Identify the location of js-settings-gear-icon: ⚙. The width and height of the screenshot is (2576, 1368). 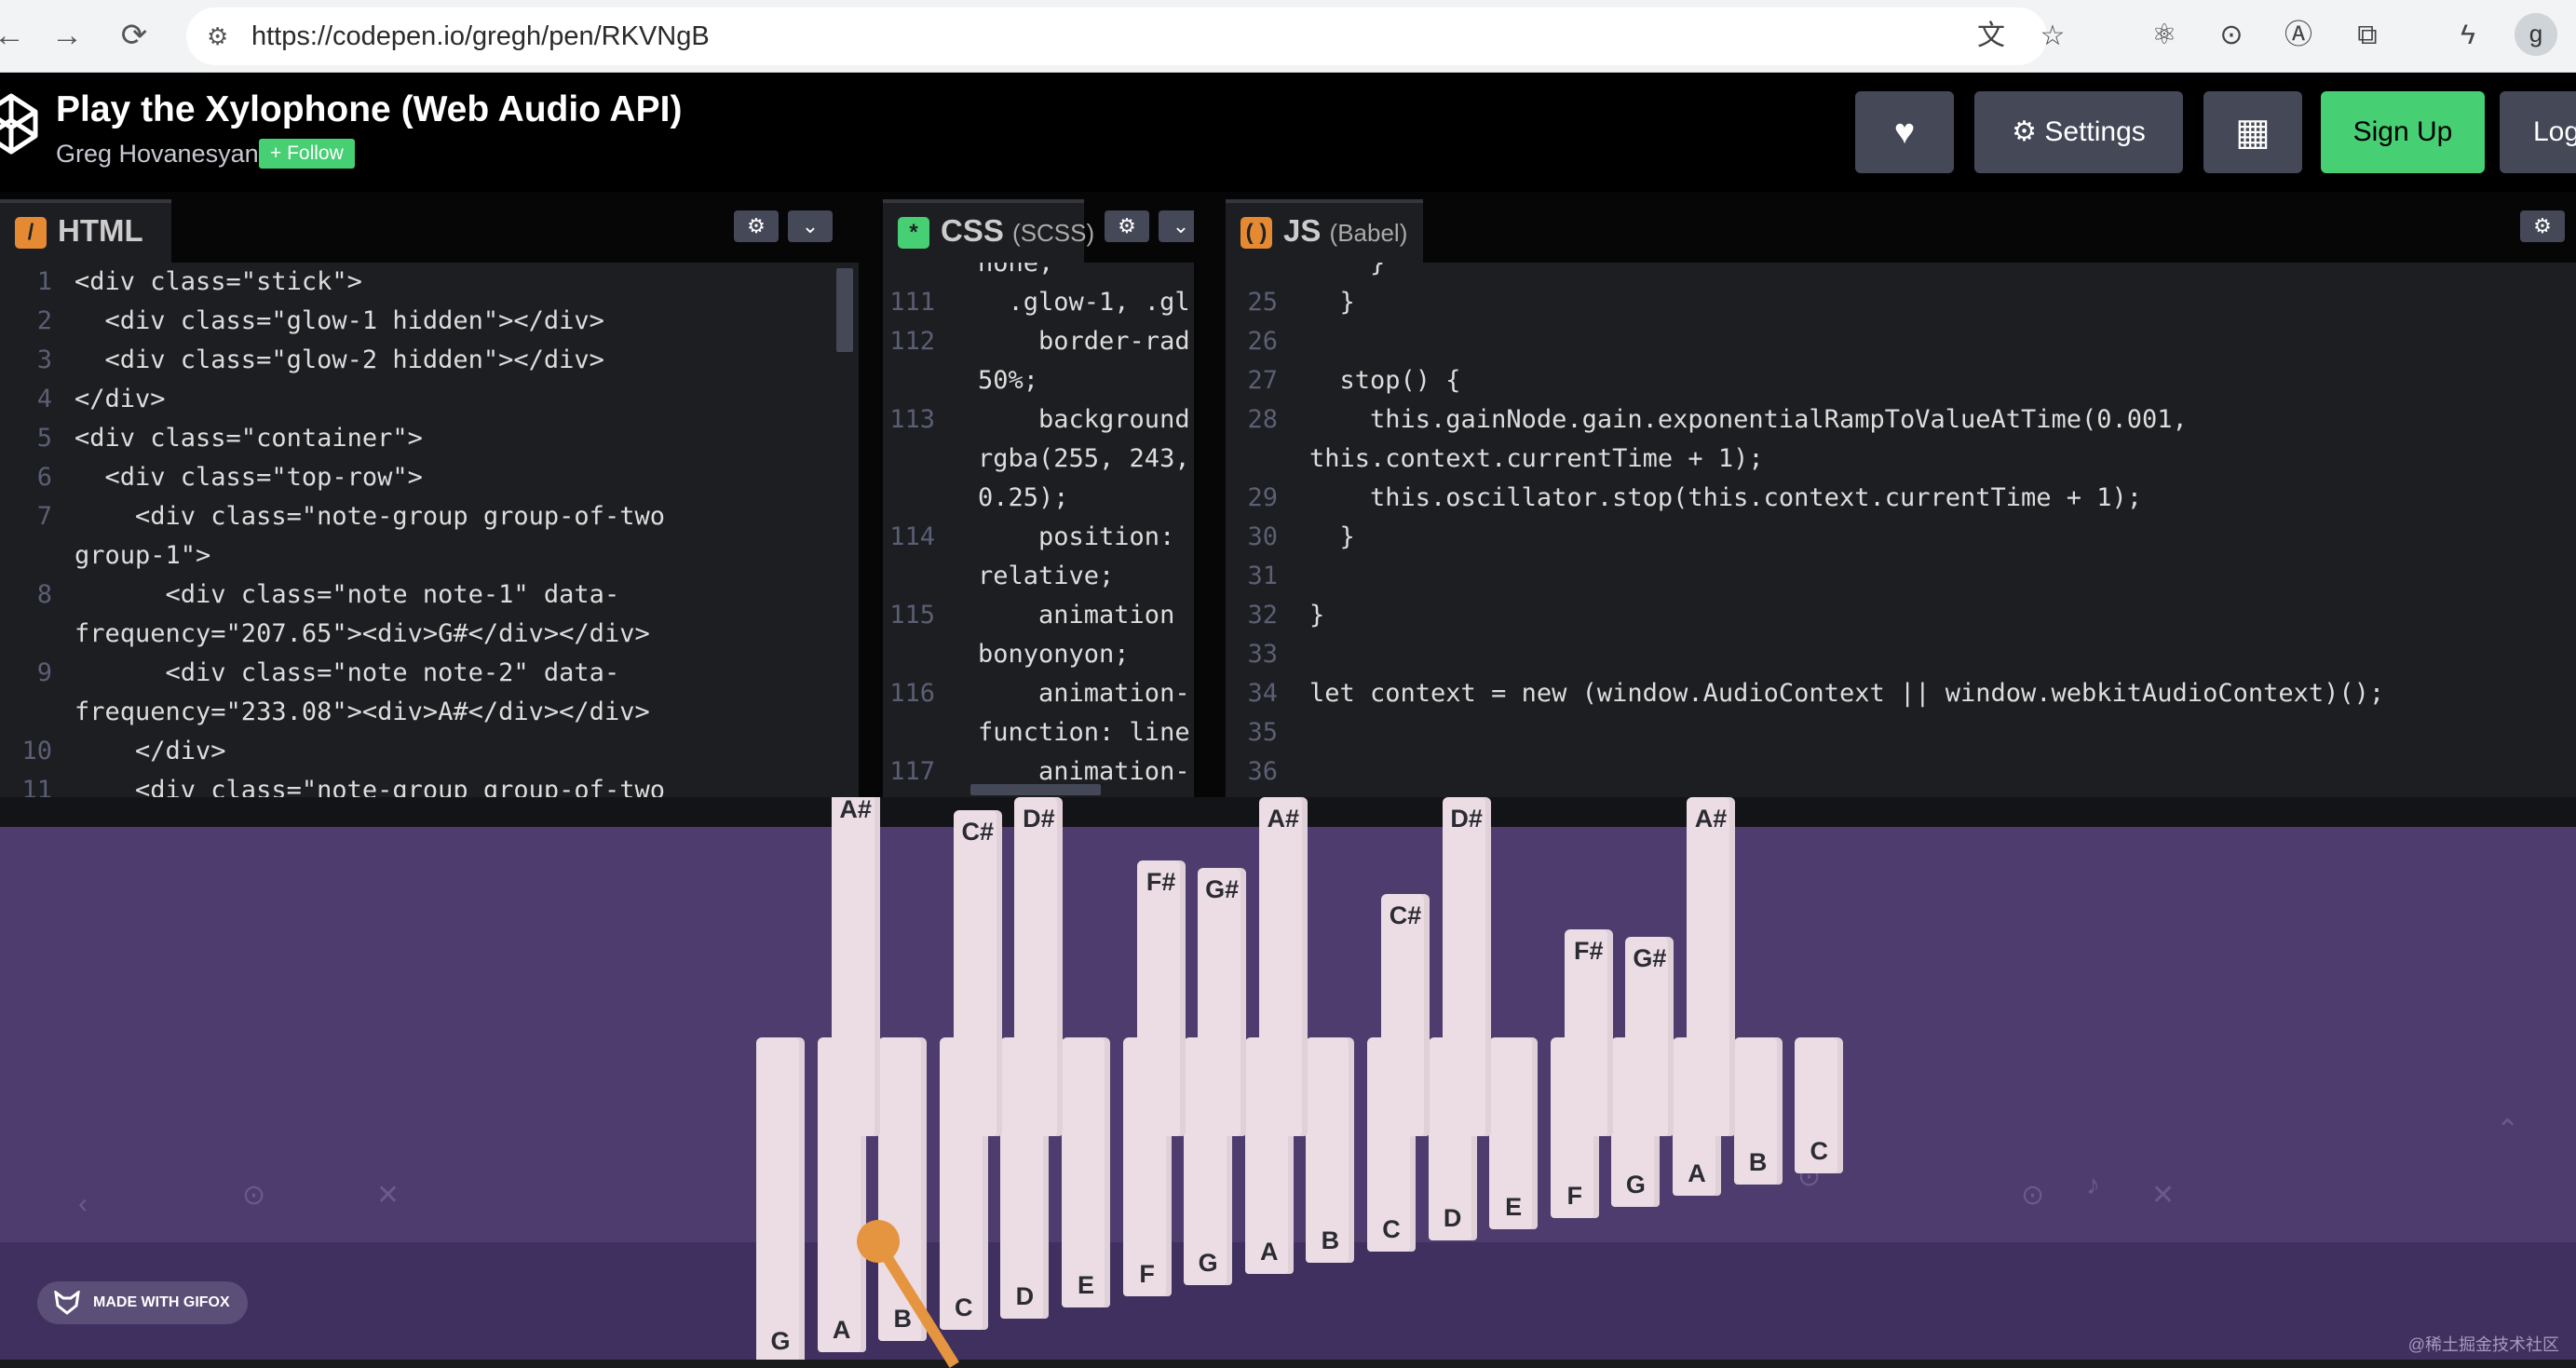
(2542, 226).